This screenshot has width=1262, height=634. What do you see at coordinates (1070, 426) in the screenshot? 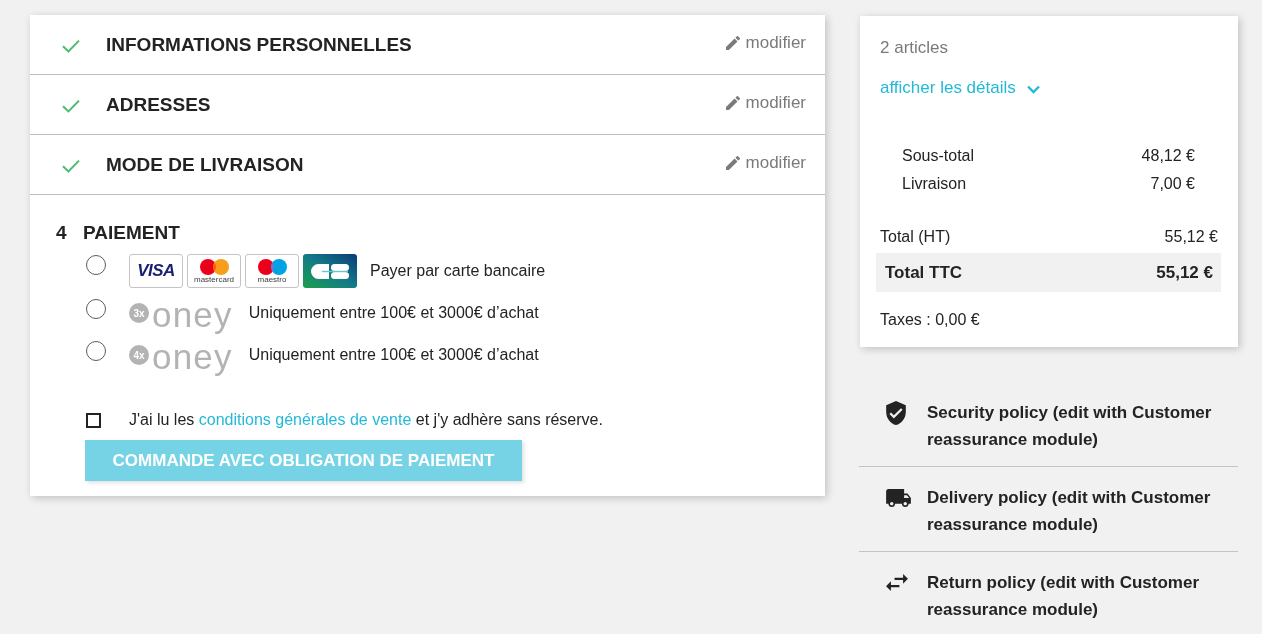
I see `policy-text: Security policy (edit with Customer reassurance module)` at bounding box center [1070, 426].